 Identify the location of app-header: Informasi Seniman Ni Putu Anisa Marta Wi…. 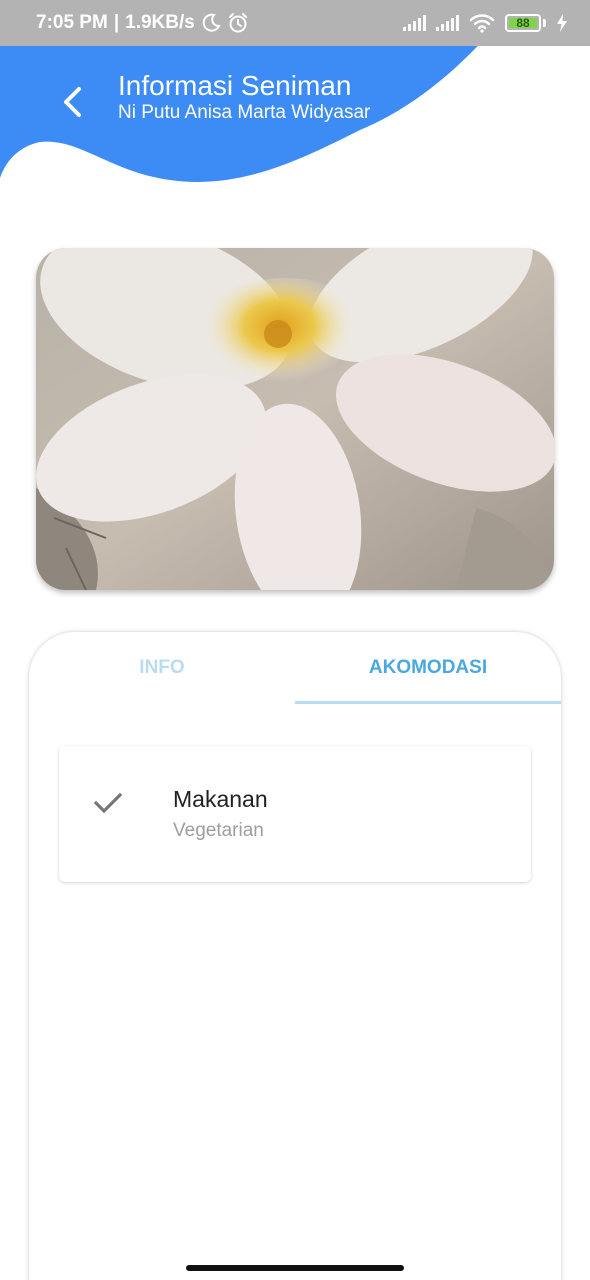
(295, 106).